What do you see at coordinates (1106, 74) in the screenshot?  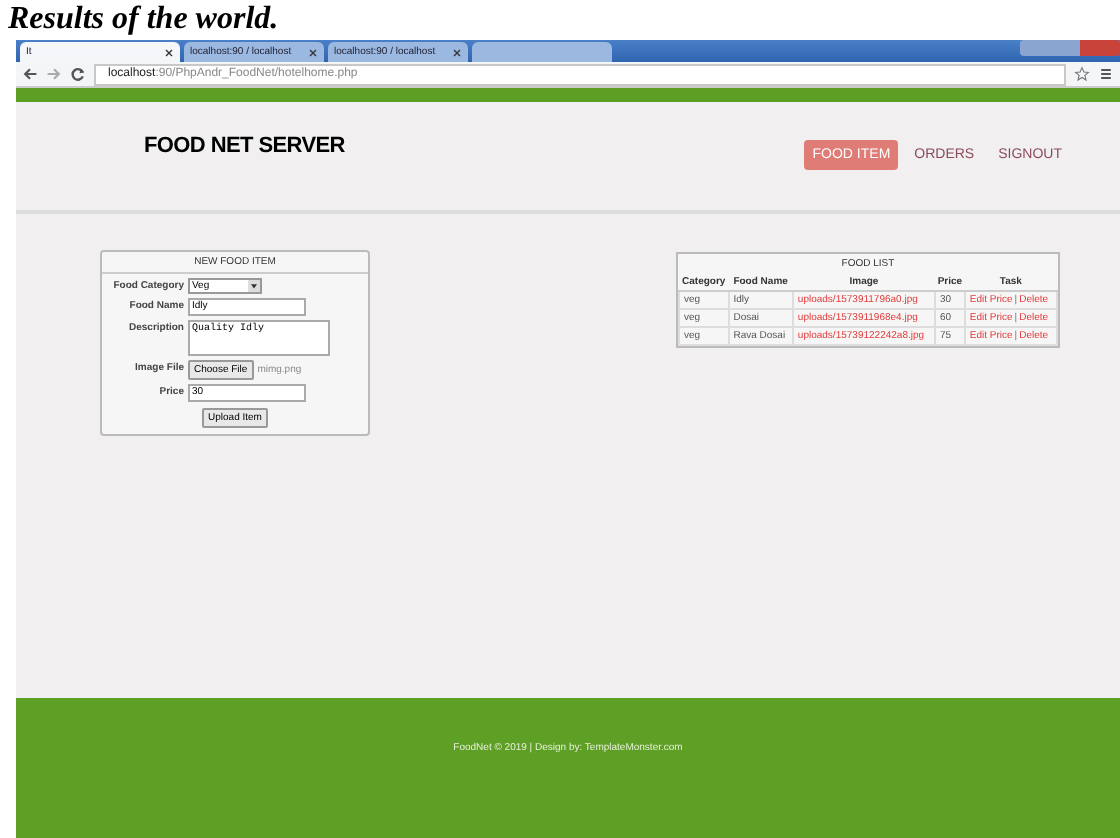 I see `menu-icon` at bounding box center [1106, 74].